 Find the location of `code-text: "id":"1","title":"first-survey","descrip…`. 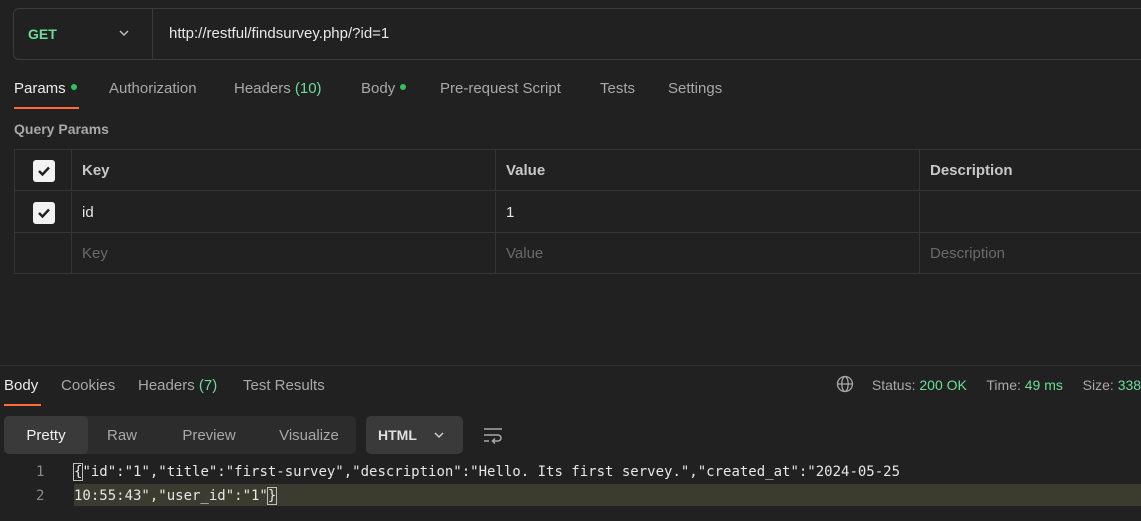

code-text: "id":"1","title":"first-survey","descrip… is located at coordinates (491, 472).